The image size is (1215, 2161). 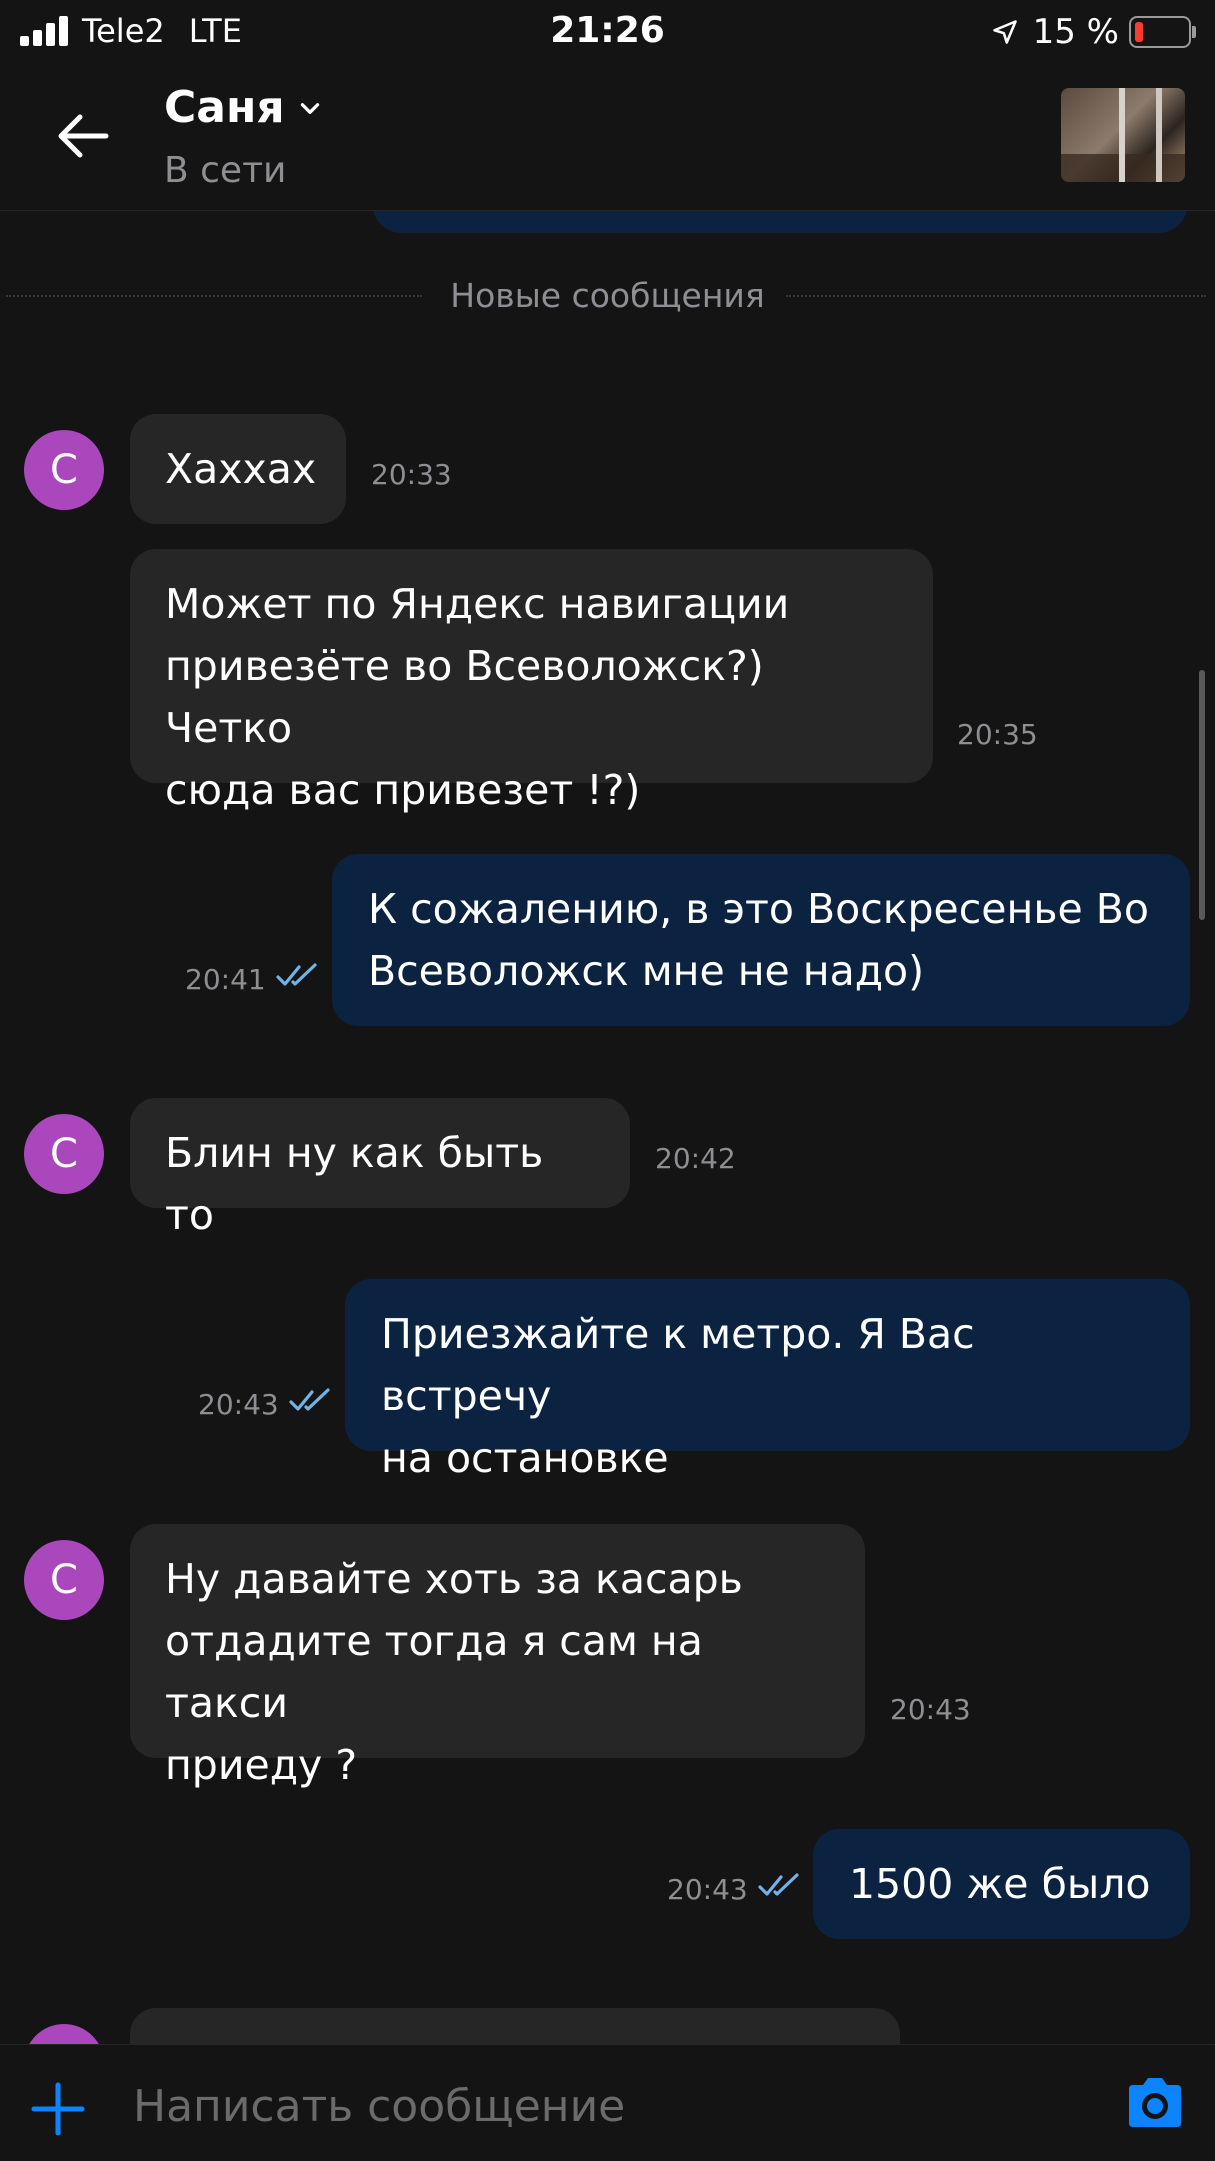 I want to click on battery-percent: 15 %, so click(x=1075, y=32).